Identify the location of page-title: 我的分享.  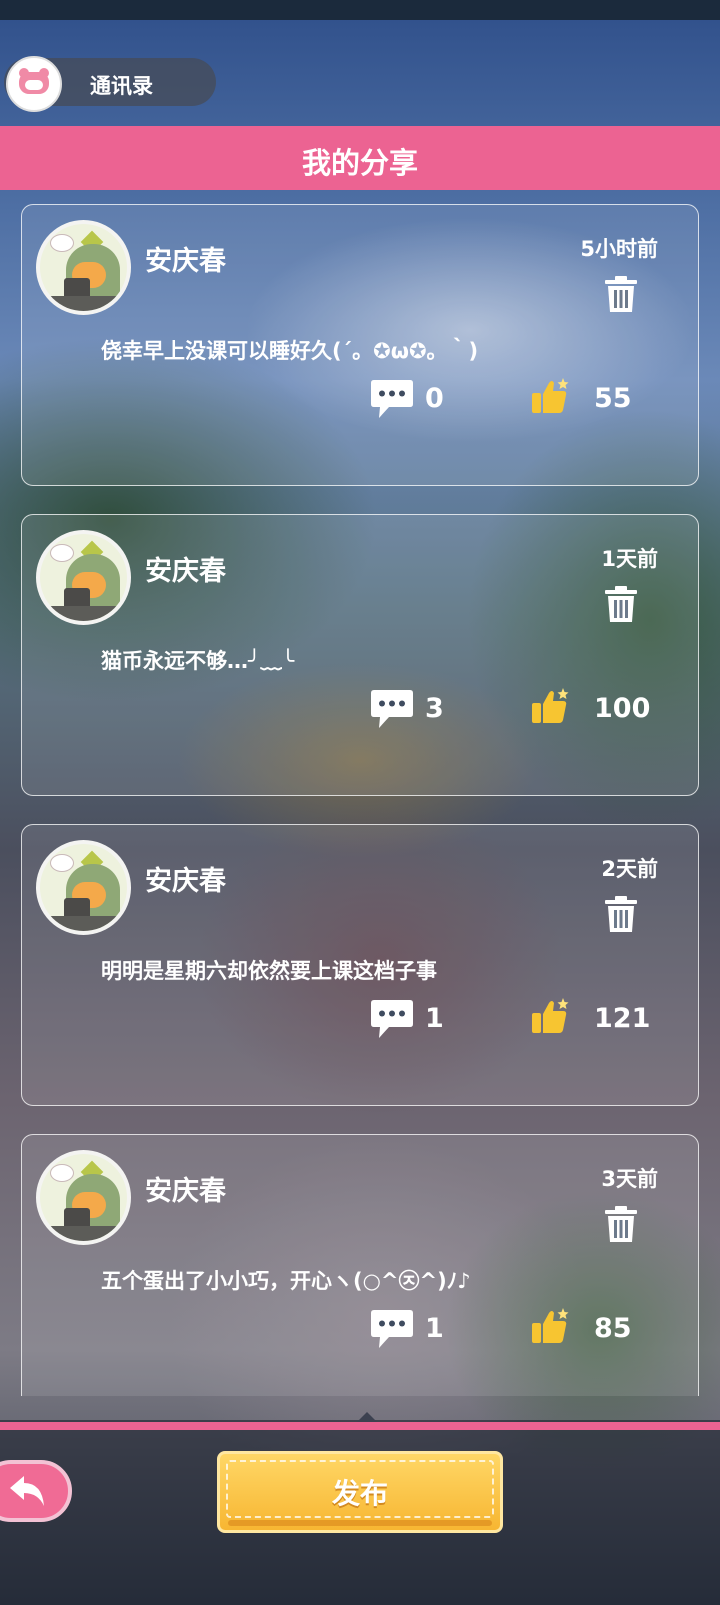
(359, 163).